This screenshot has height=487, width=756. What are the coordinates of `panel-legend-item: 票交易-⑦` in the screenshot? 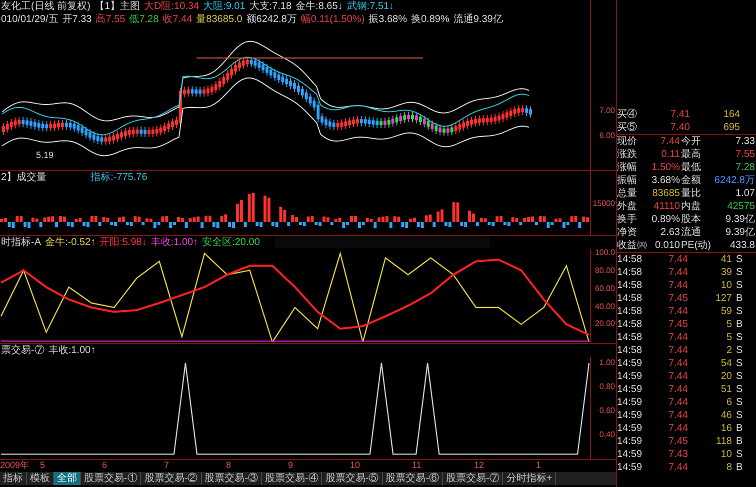 It's located at (22, 350).